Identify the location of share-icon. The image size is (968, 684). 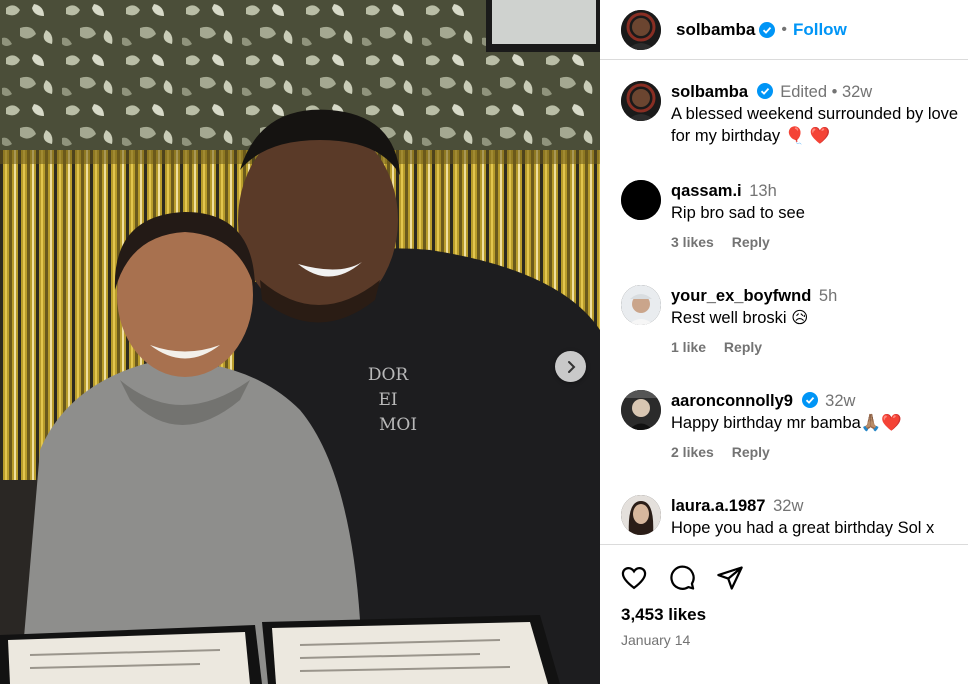
(730, 580).